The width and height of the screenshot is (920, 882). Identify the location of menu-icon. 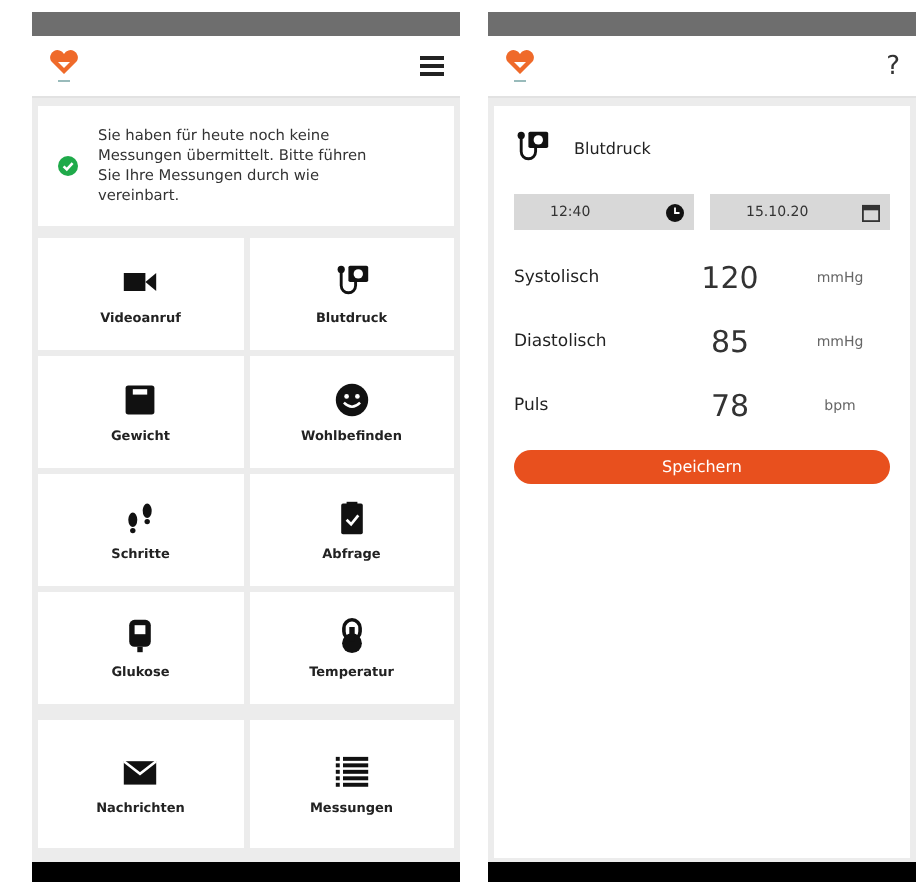
(432, 66).